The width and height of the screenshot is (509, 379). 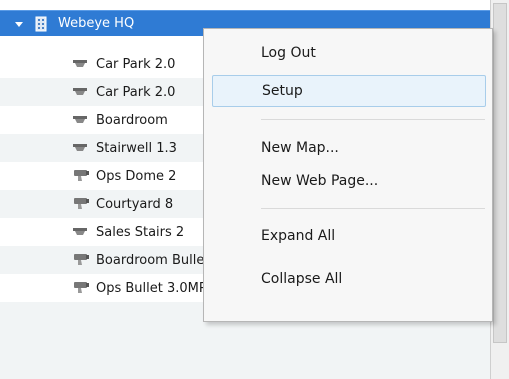 I want to click on tree-item-label: Ops Dome 2, so click(x=136, y=176).